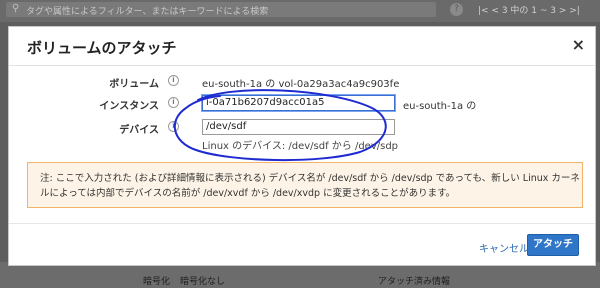 The height and width of the screenshot is (288, 600). I want to click on device-info-icon: i, so click(173, 126).